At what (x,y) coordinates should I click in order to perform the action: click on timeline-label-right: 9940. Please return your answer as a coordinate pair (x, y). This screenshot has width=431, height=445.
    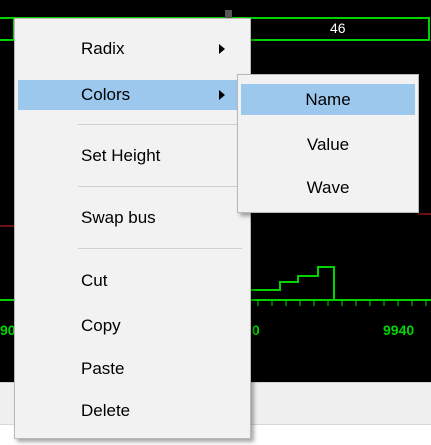
    Looking at the image, I should click on (399, 330).